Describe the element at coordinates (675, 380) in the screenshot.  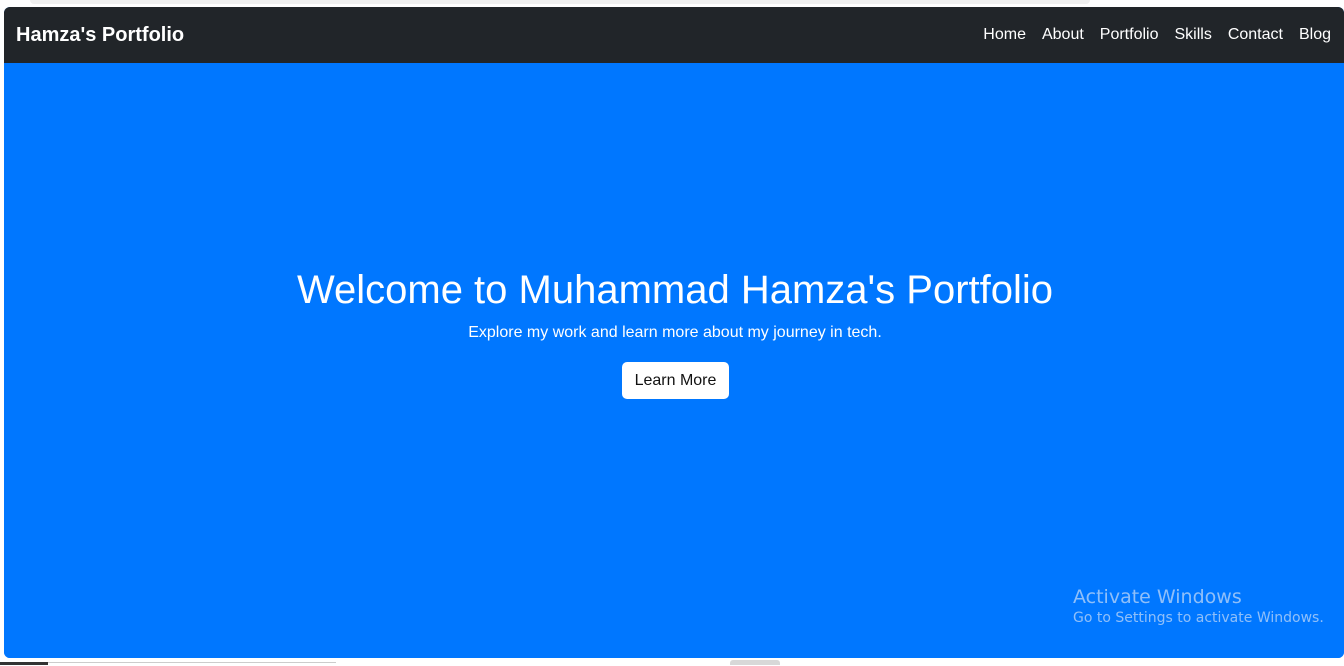
I see `learn-more-button: Learn More` at that location.